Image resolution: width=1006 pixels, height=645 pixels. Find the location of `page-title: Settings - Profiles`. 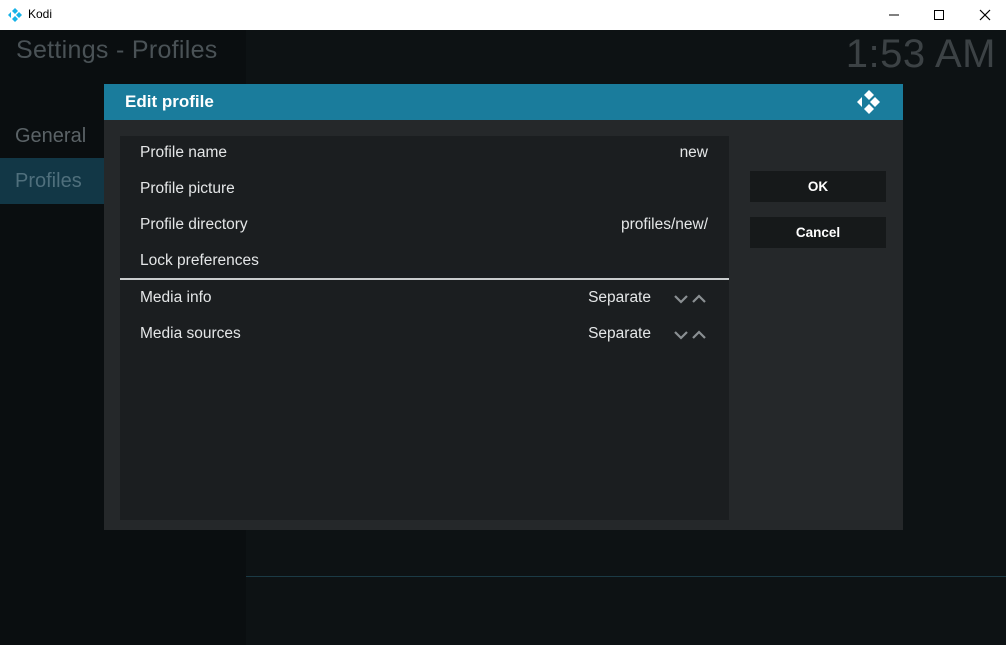

page-title: Settings - Profiles is located at coordinates (117, 50).